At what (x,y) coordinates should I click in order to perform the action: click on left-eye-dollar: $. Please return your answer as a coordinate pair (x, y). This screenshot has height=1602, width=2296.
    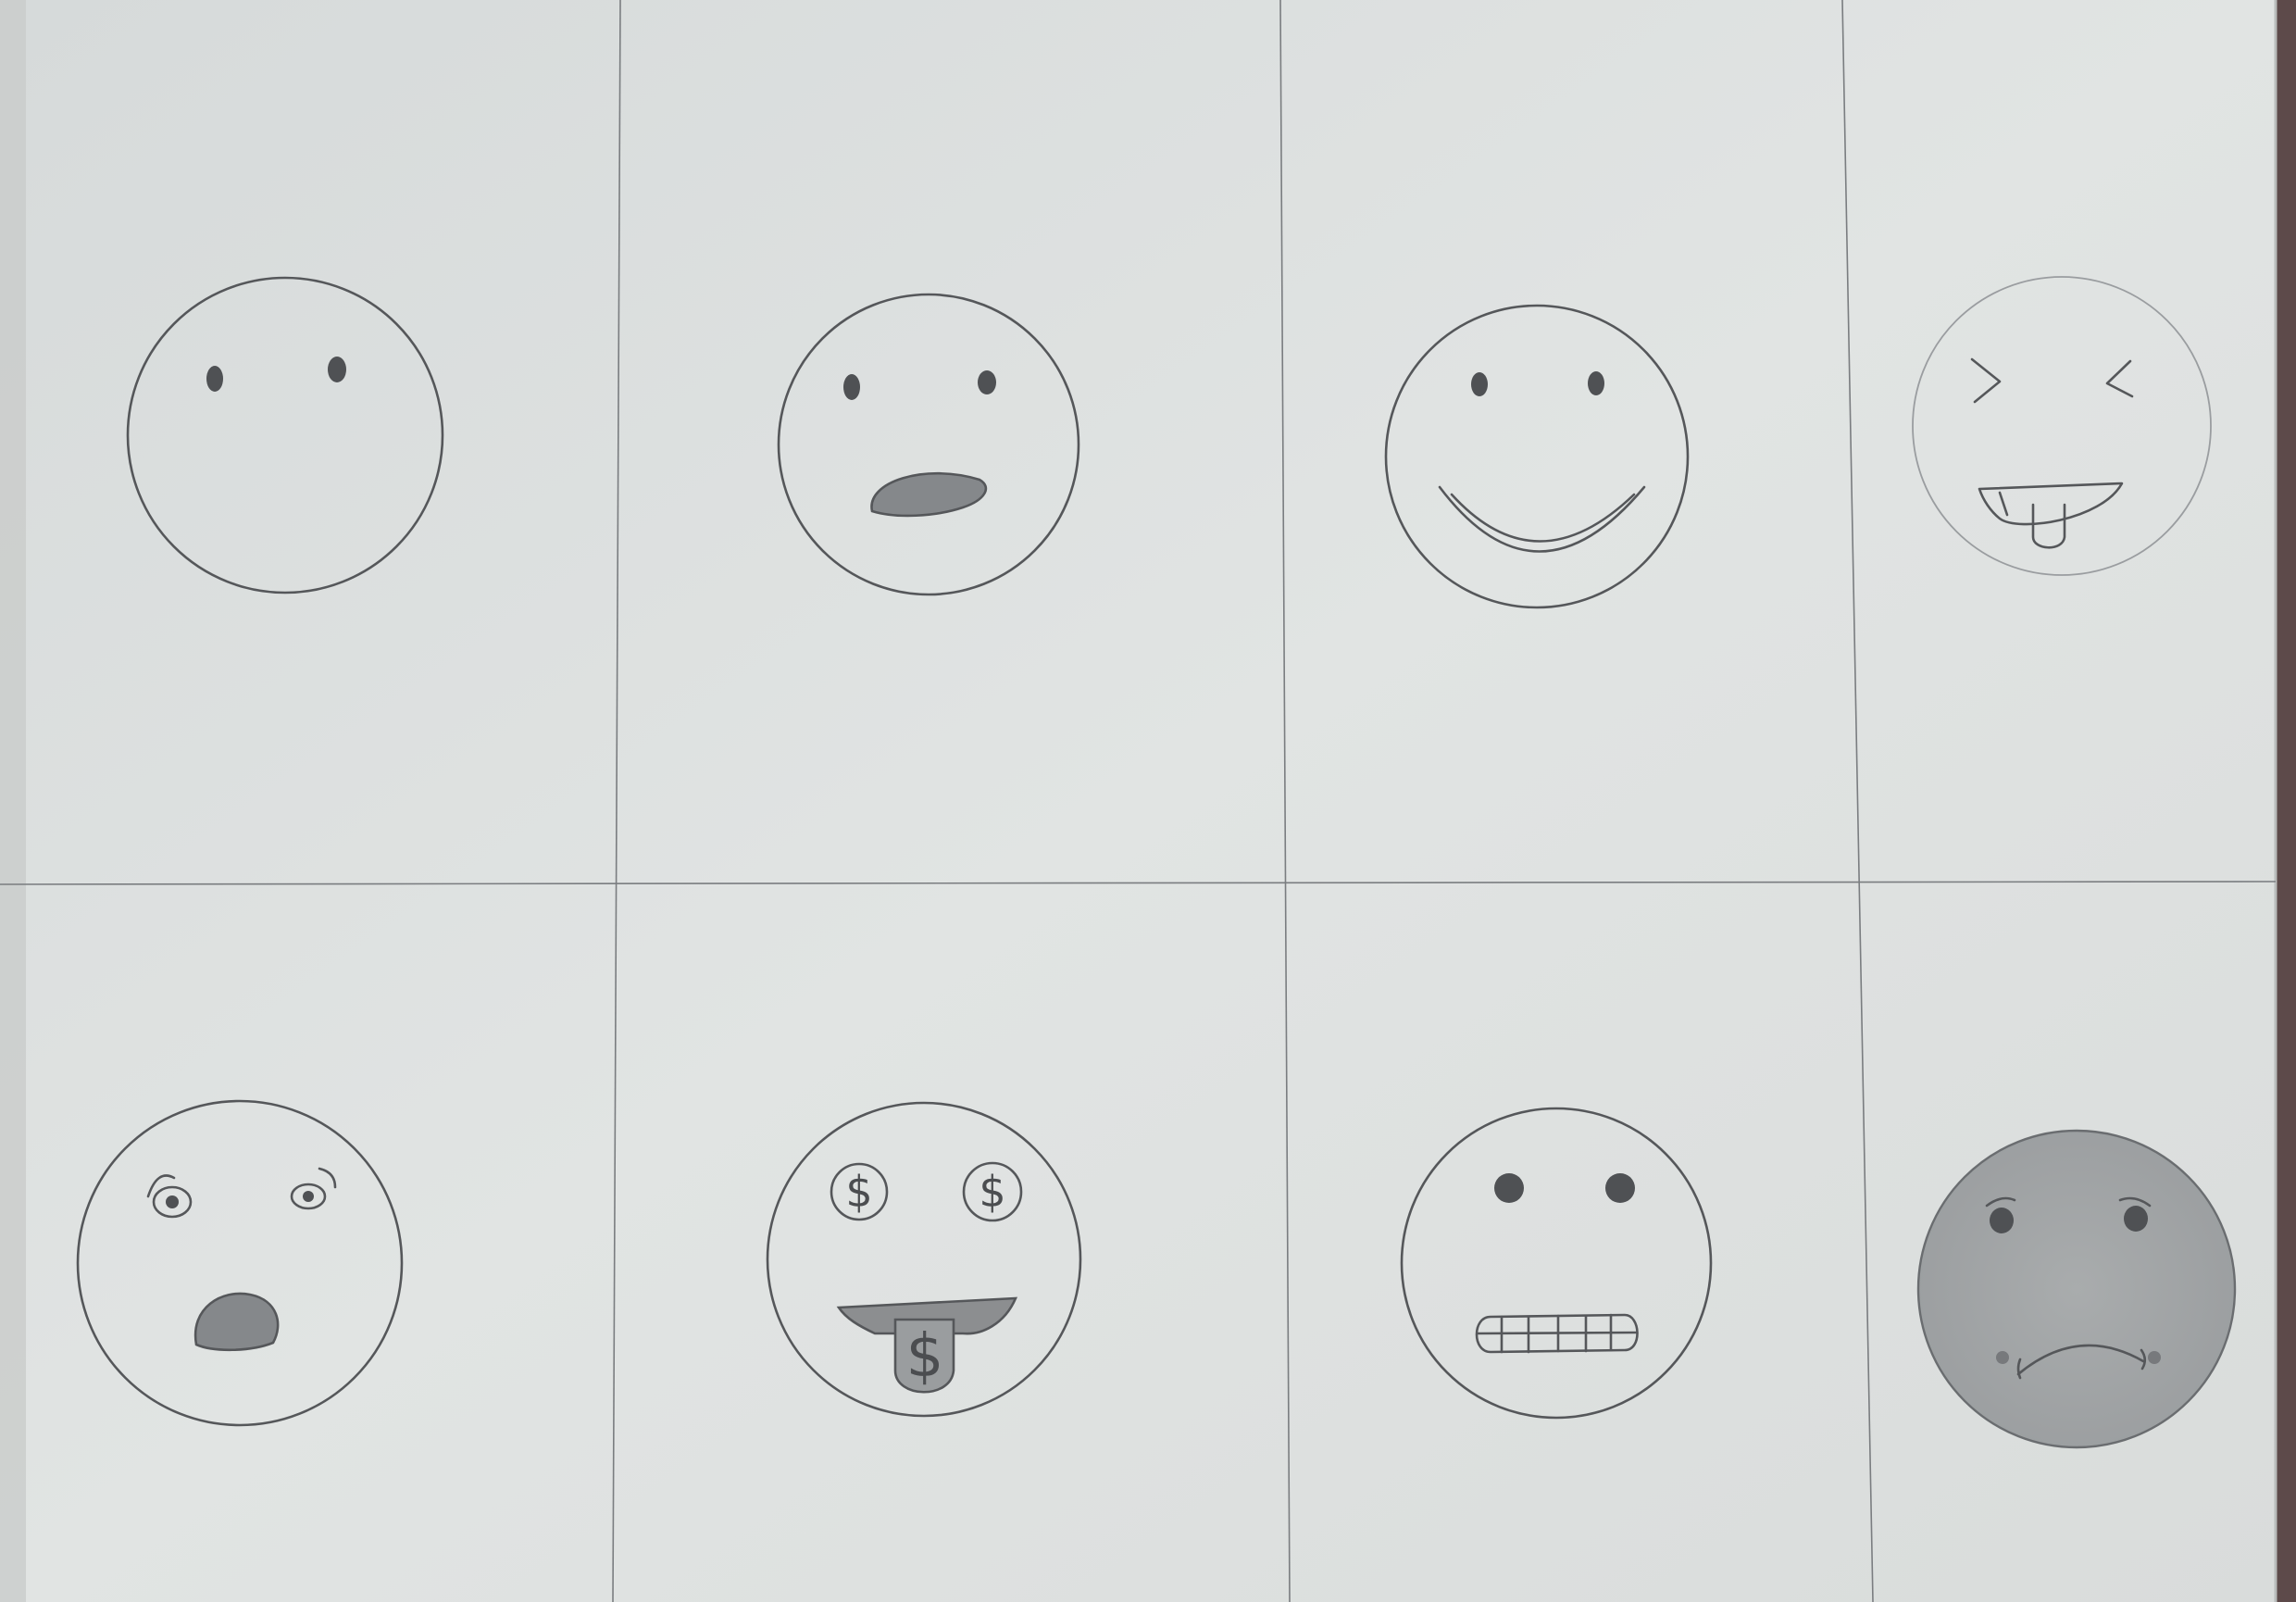
    Looking at the image, I should click on (858, 1192).